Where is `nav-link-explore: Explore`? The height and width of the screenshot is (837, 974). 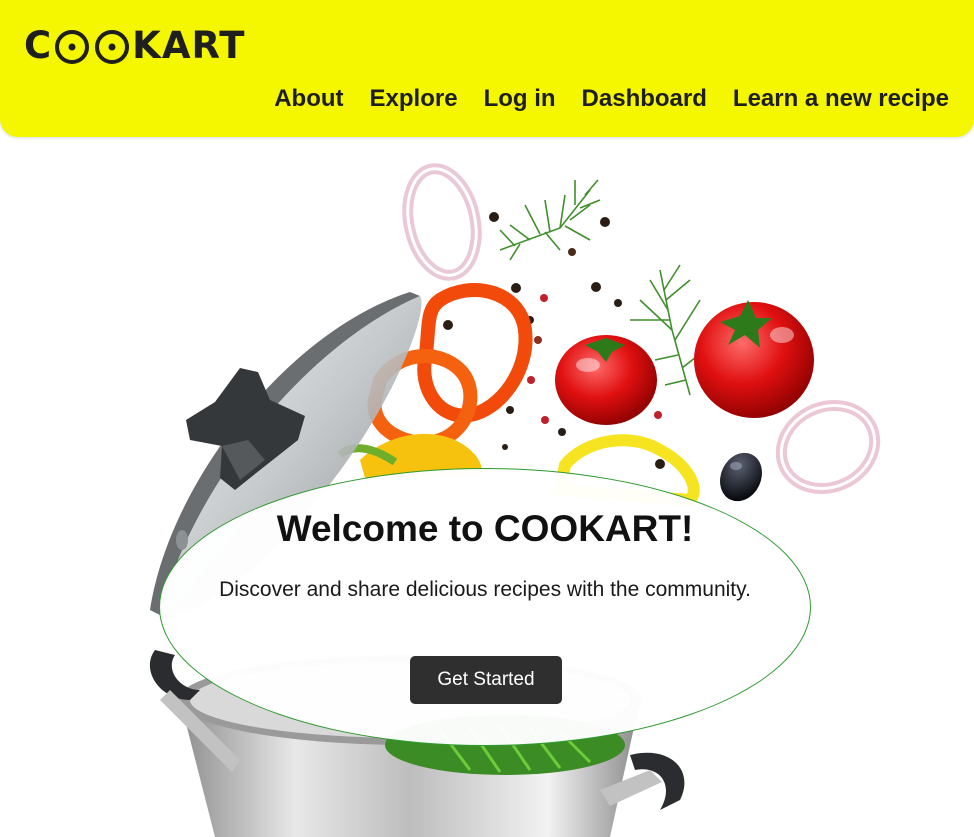 nav-link-explore: Explore is located at coordinates (414, 99).